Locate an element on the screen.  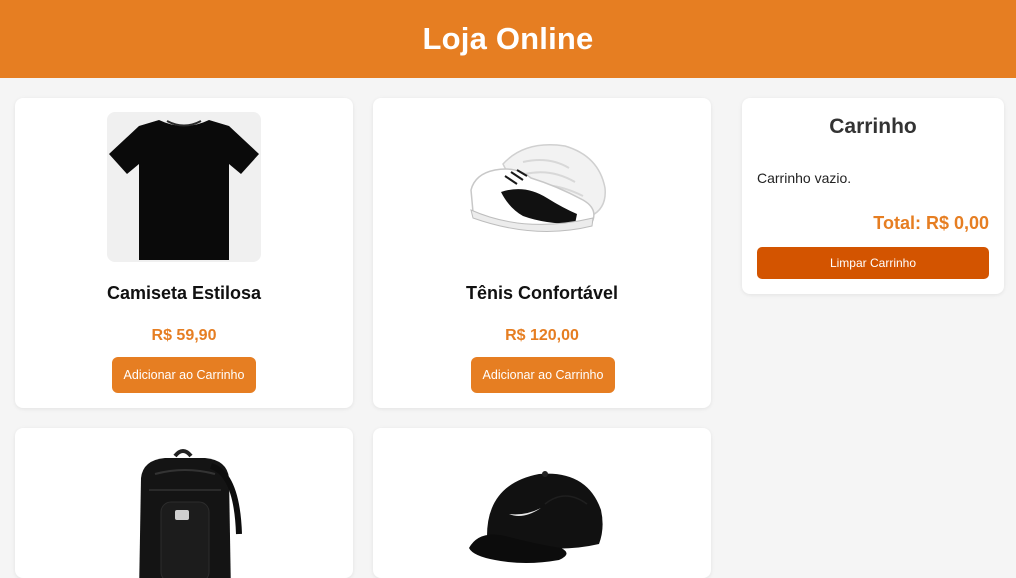
product-image-cap is located at coordinates (542, 511).